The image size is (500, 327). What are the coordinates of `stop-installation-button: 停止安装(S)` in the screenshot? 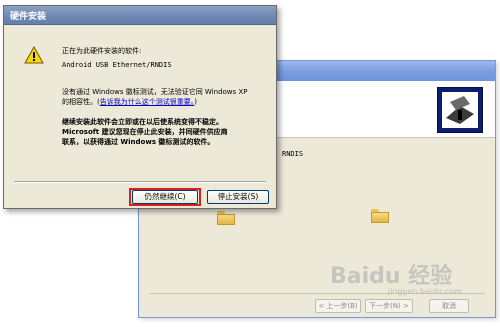 It's located at (238, 197).